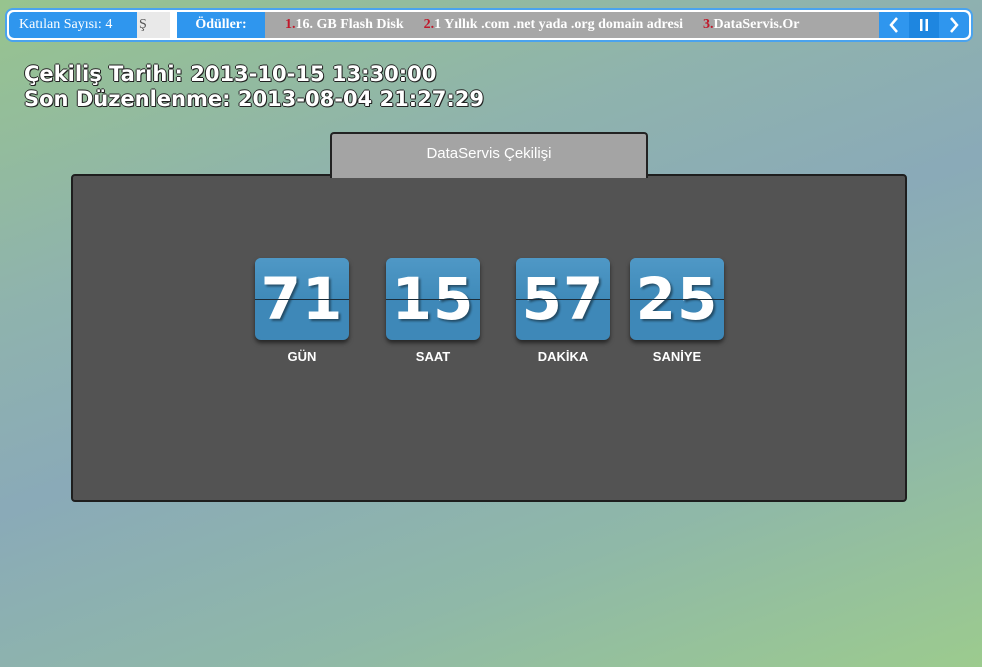  I want to click on ticker-fade-text: Ş, so click(153, 25).